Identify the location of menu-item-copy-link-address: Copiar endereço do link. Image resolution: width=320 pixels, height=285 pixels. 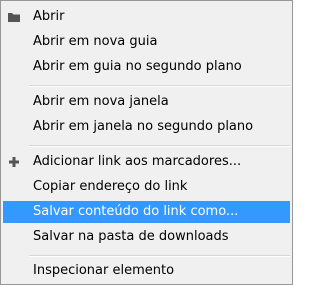
(146, 187).